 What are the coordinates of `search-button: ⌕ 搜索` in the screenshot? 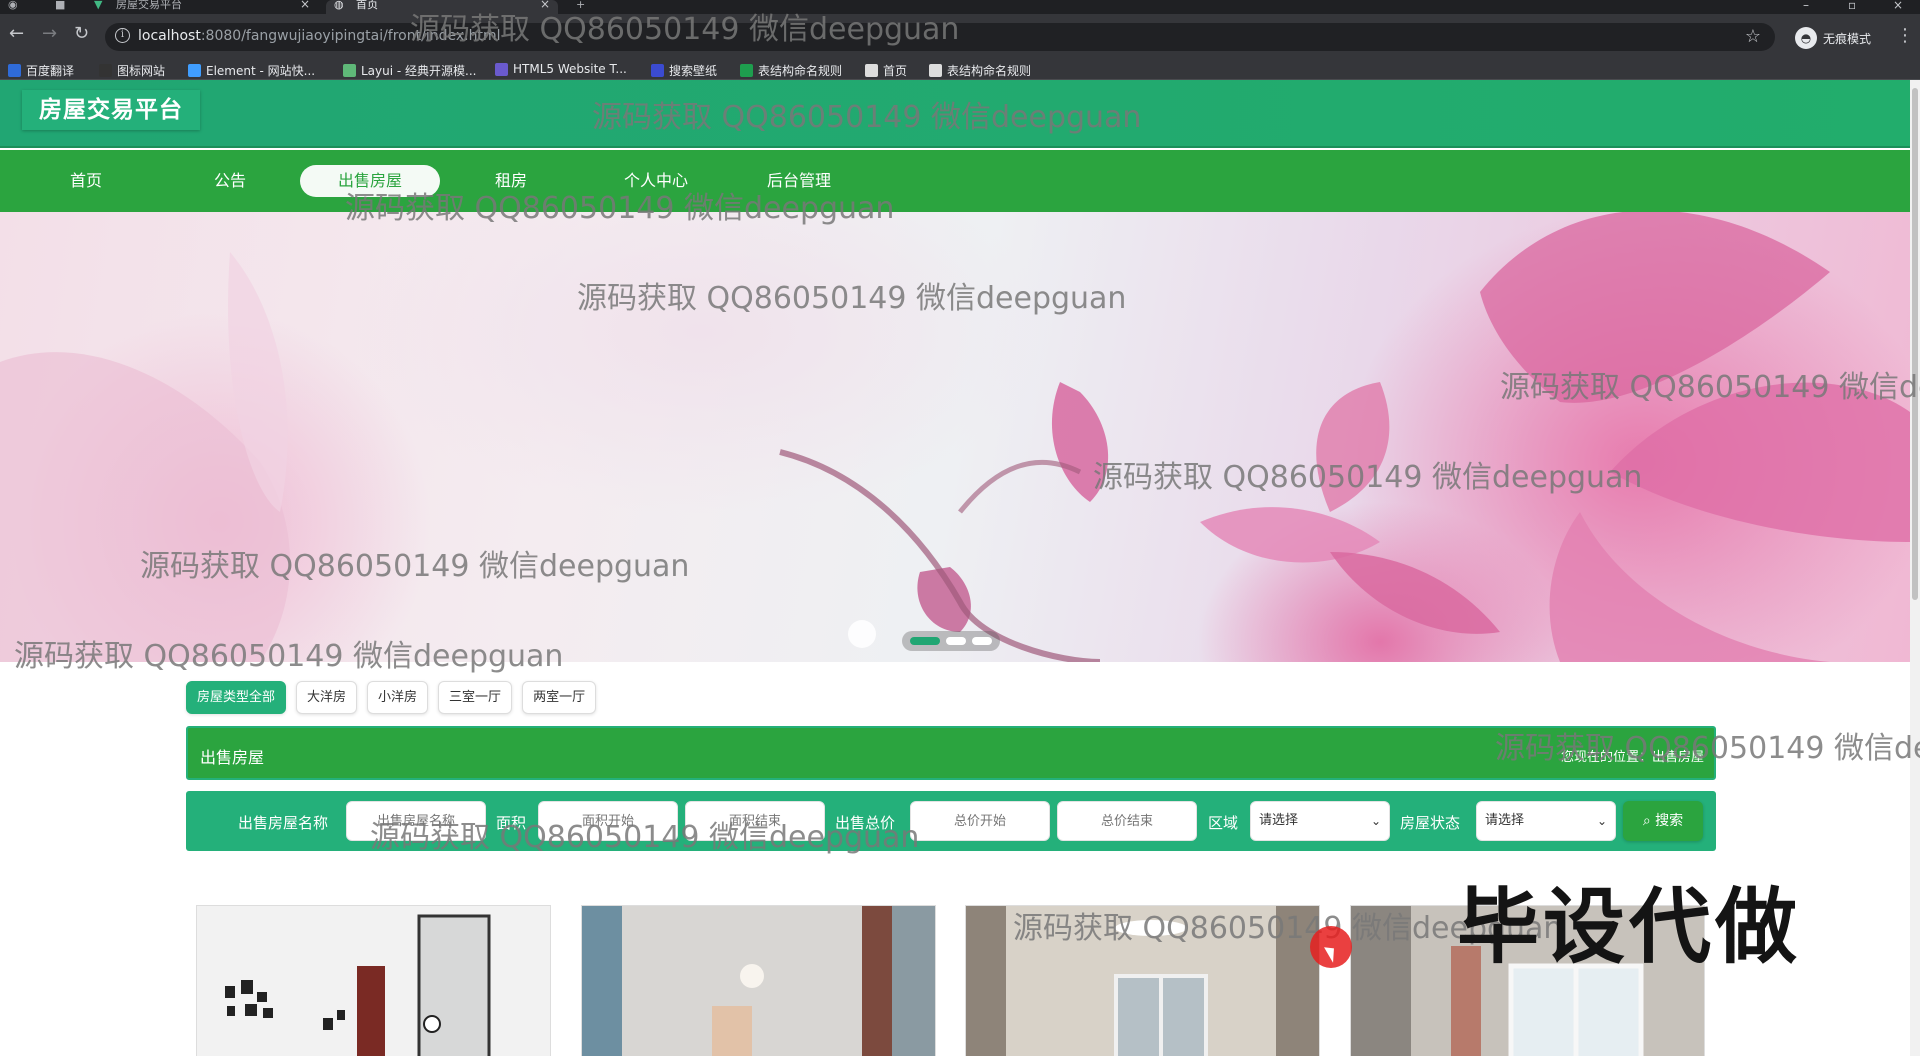 It's located at (1663, 821).